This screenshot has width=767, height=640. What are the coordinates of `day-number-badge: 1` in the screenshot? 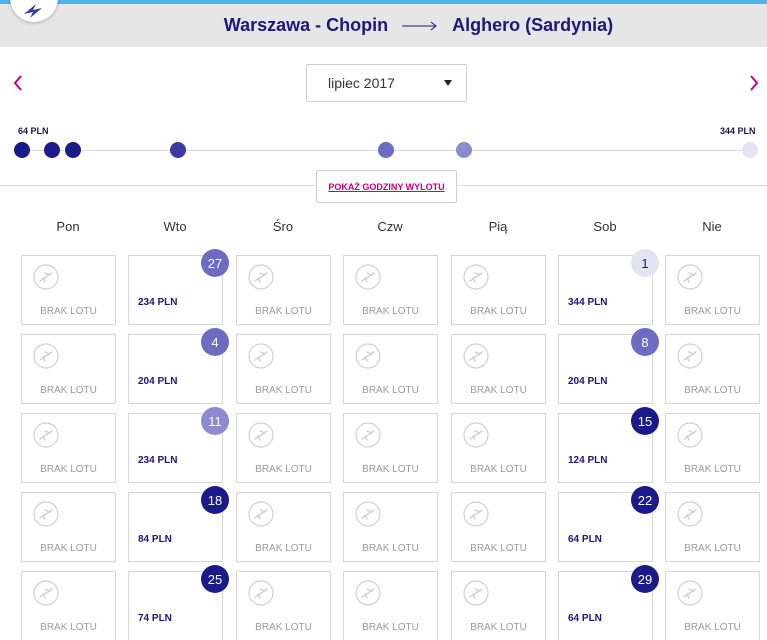 It's located at (645, 263).